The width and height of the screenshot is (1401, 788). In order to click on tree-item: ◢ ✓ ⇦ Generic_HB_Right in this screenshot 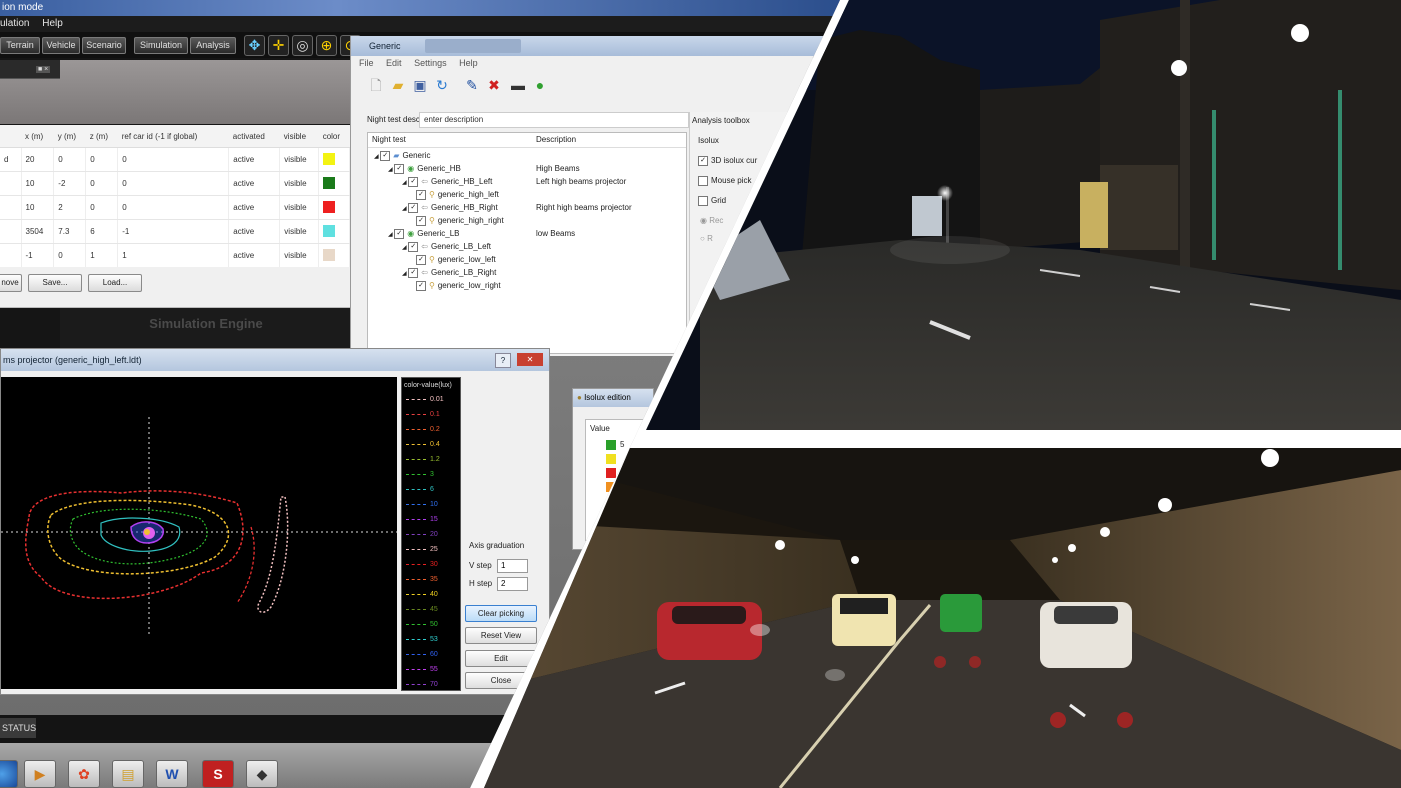, I will do `click(450, 208)`.